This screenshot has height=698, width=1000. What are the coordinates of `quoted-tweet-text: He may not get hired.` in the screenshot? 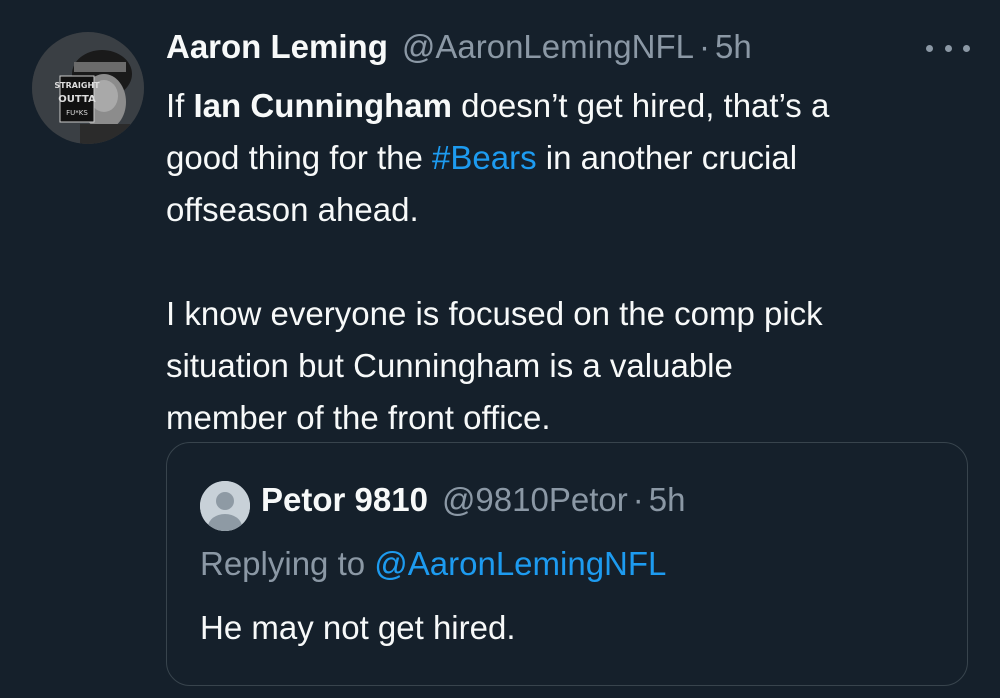 It's located at (358, 627).